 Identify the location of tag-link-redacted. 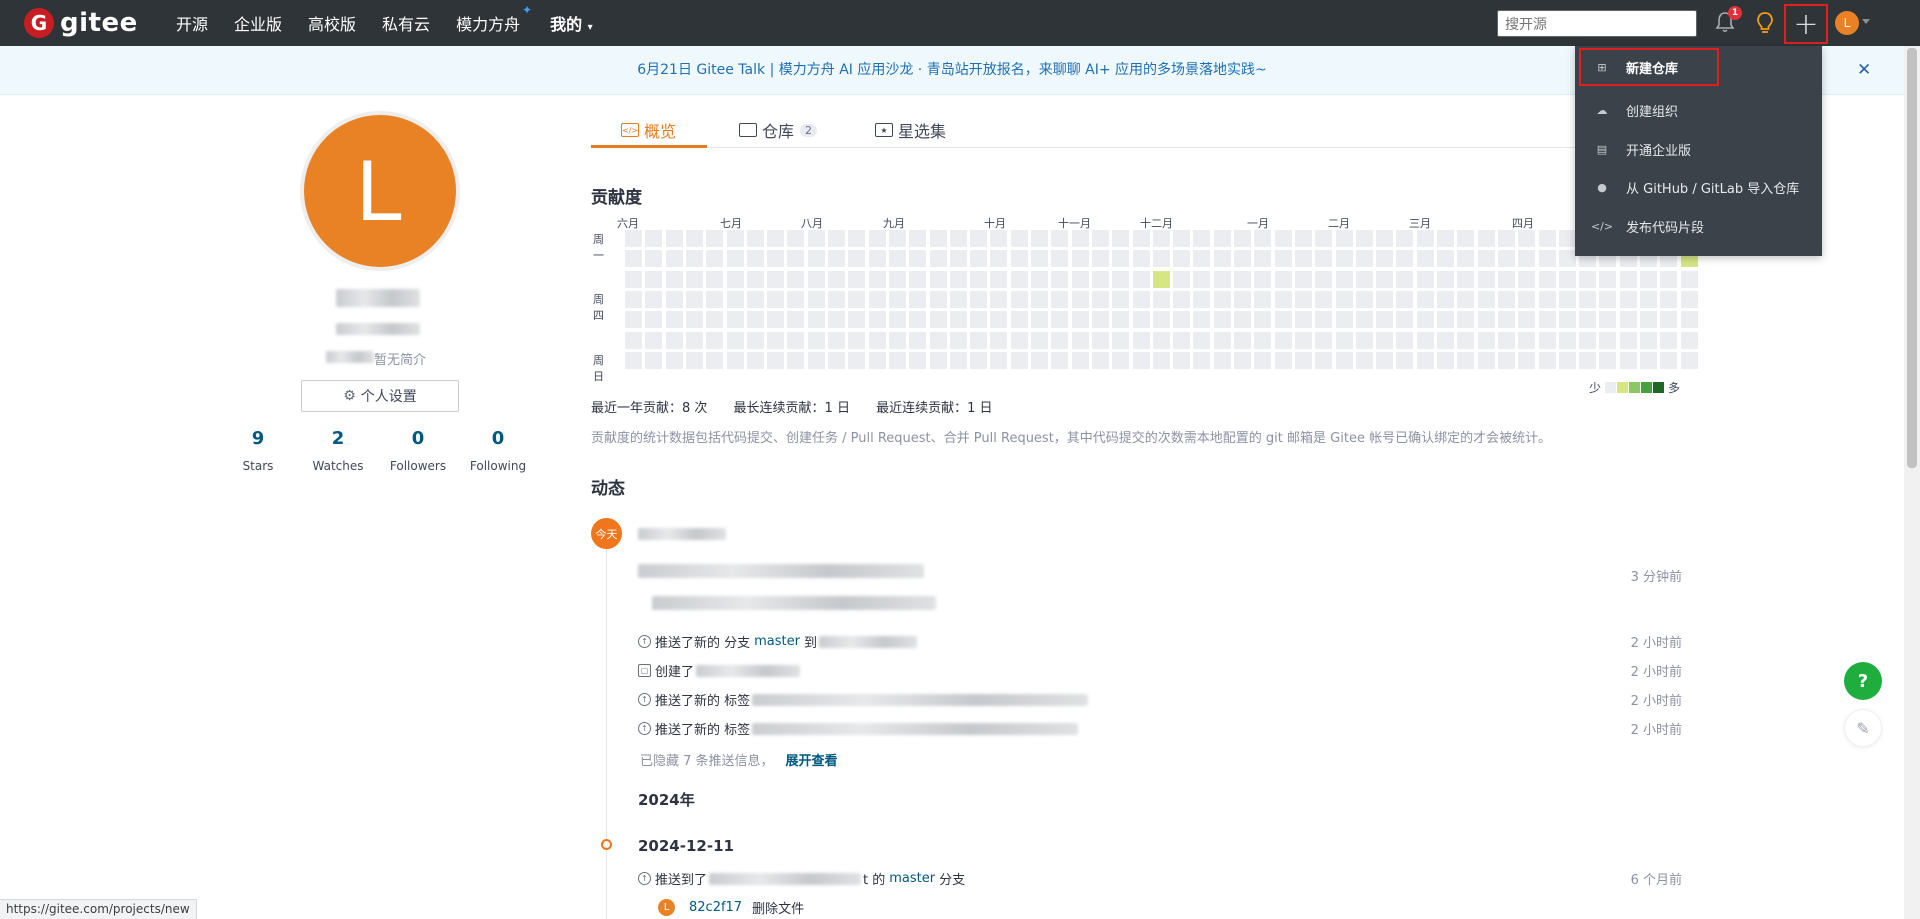
(920, 699).